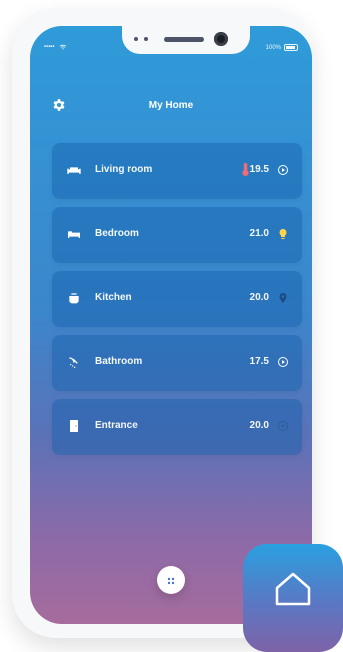  I want to click on door-icon, so click(74, 426).